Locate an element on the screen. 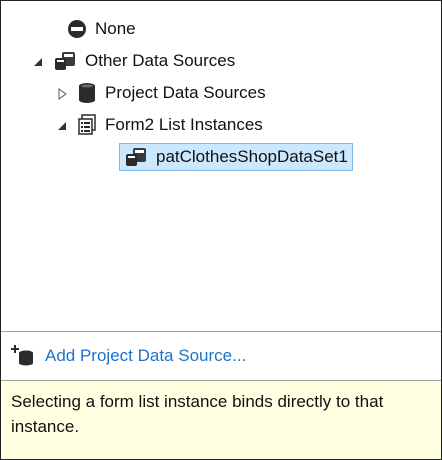 The image size is (442, 460). none-circle-icon is located at coordinates (77, 29).